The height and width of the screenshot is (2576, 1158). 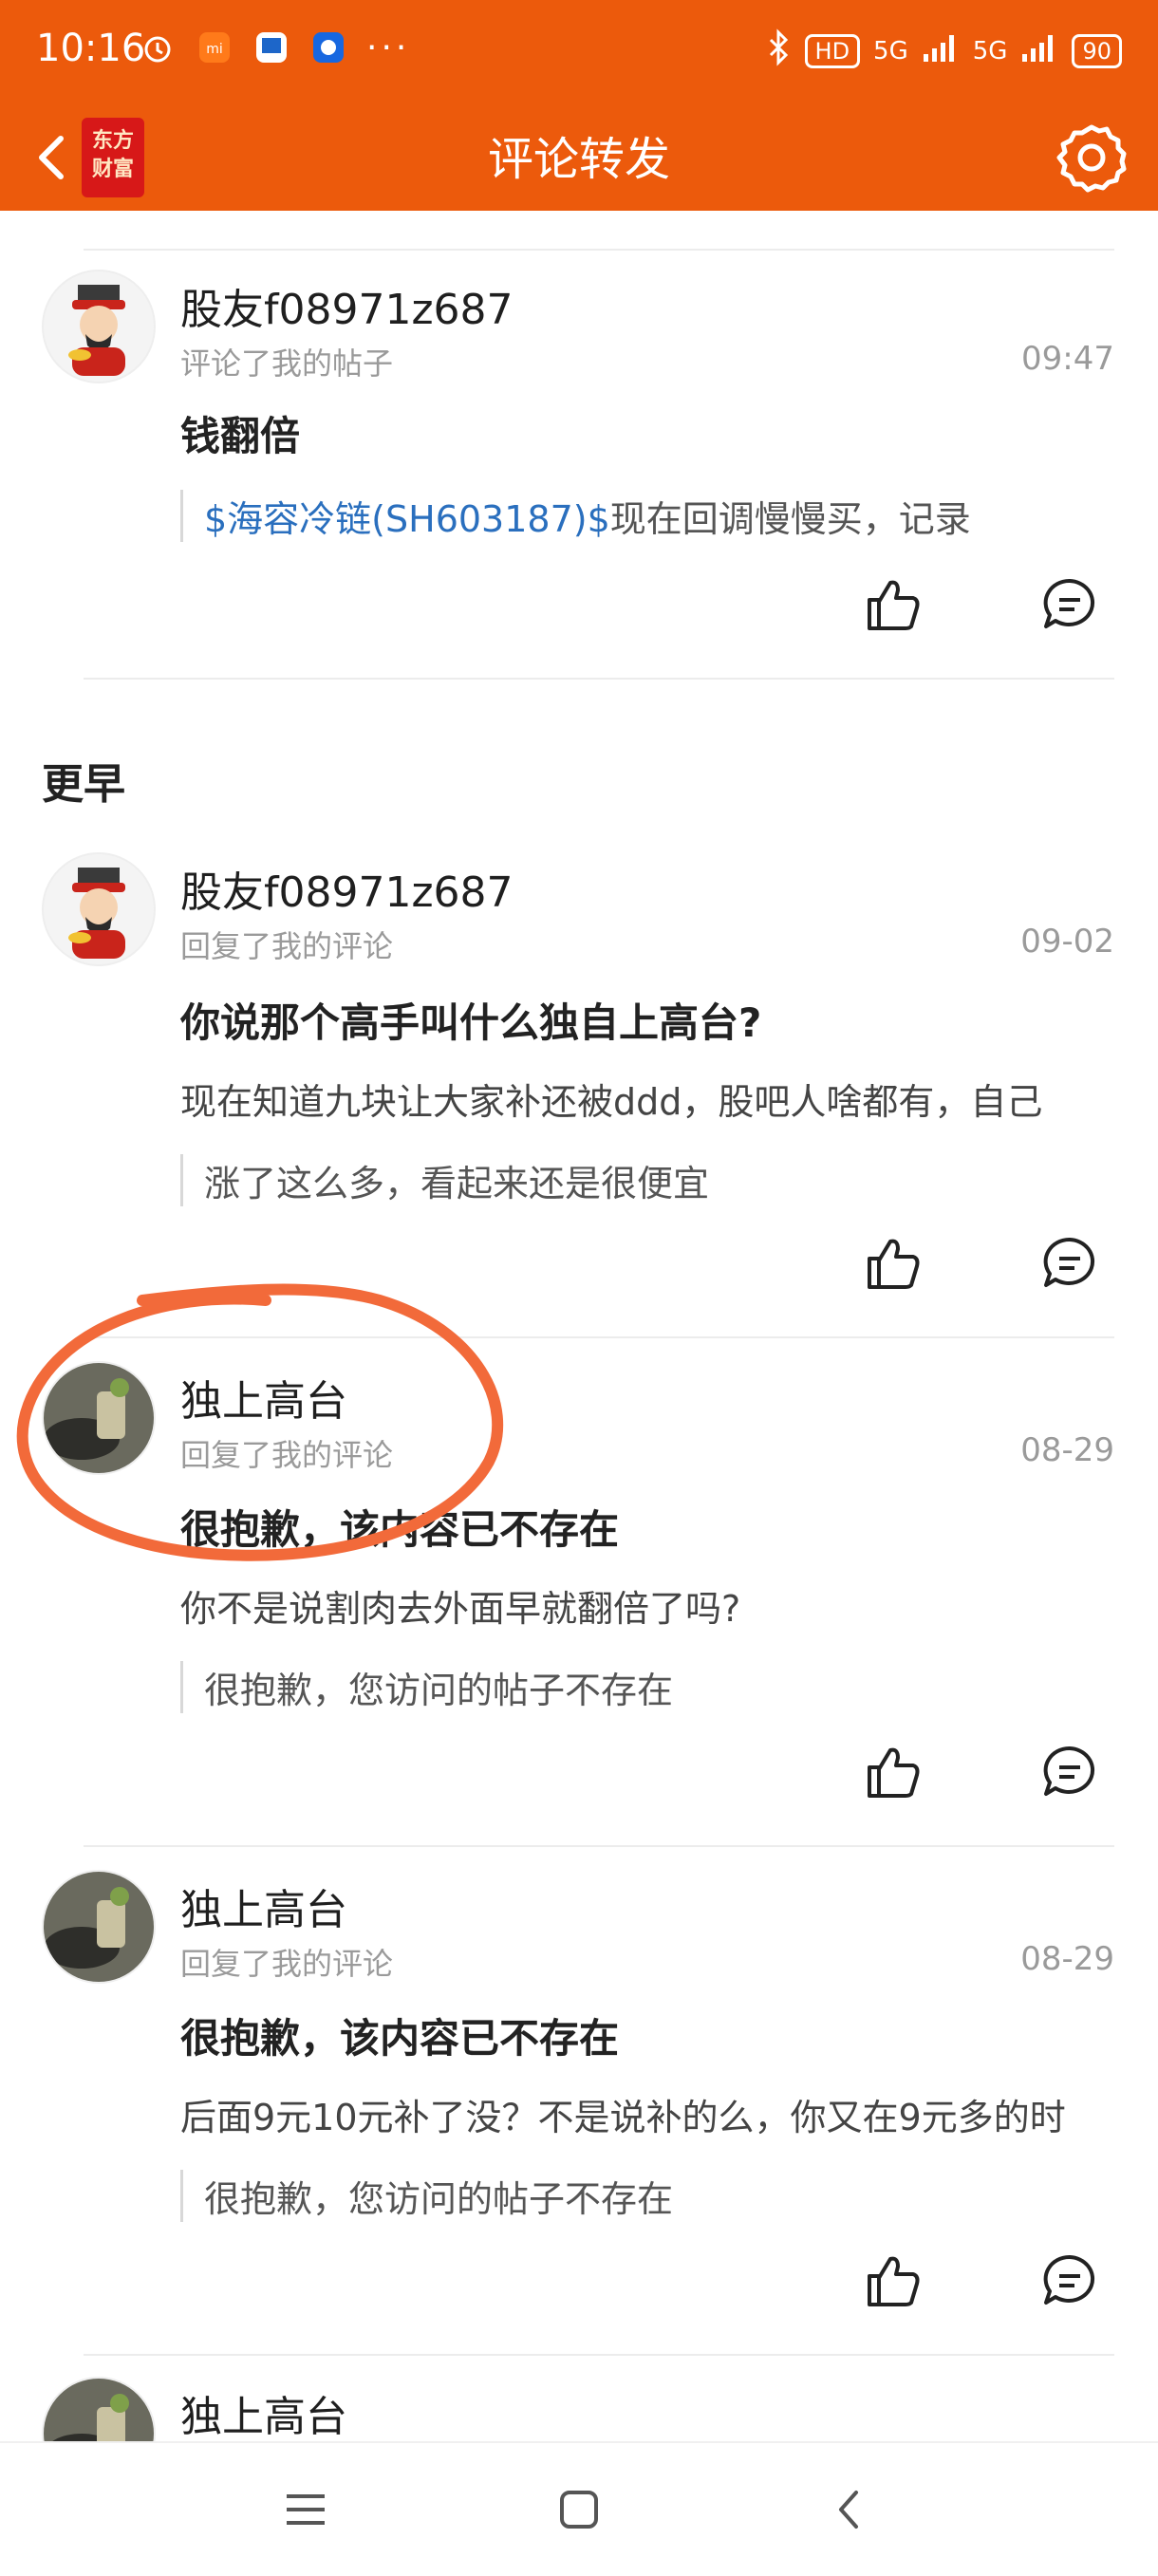 I want to click on gear-icon, so click(x=1091, y=159).